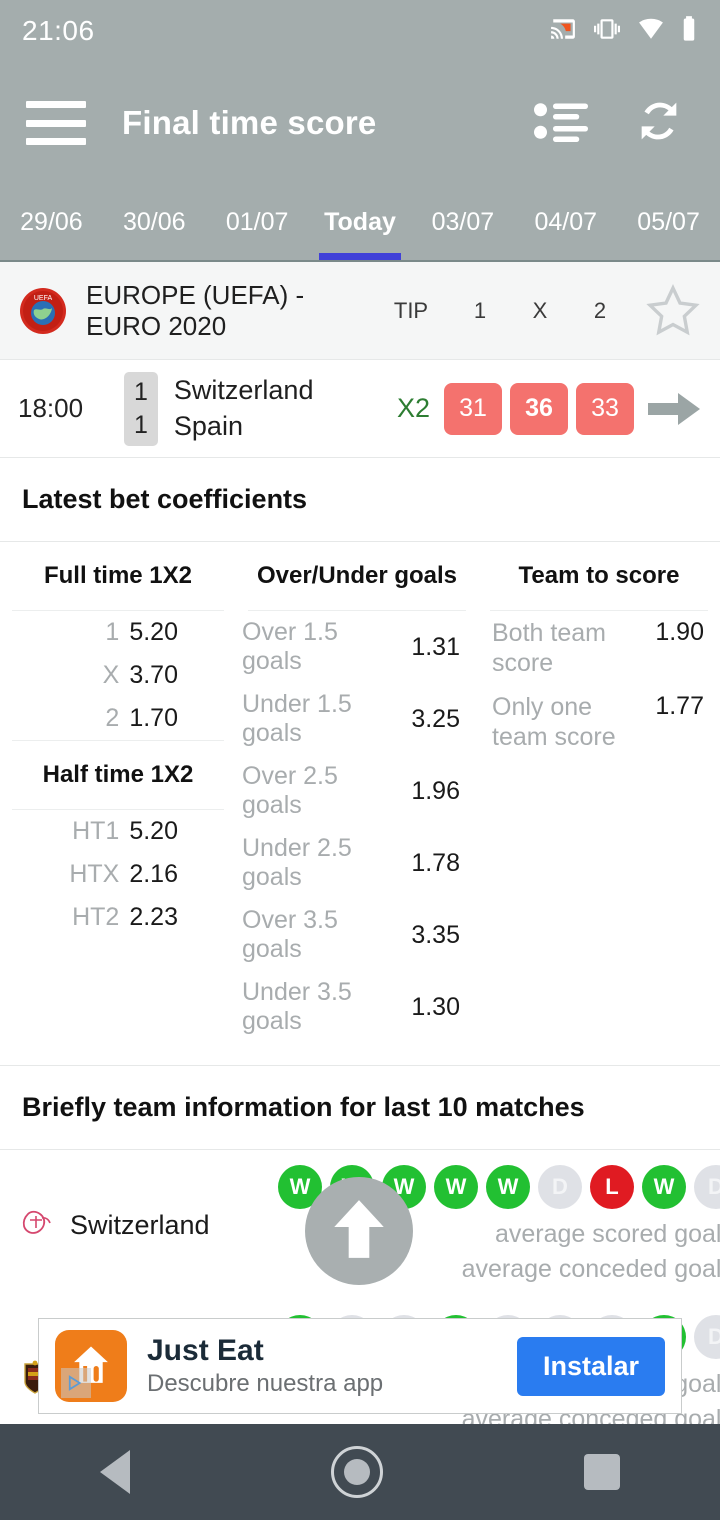 The height and width of the screenshot is (1520, 720). Describe the element at coordinates (290, 646) in the screenshot. I see `bet-item-label: Over 1.5 goals` at that location.